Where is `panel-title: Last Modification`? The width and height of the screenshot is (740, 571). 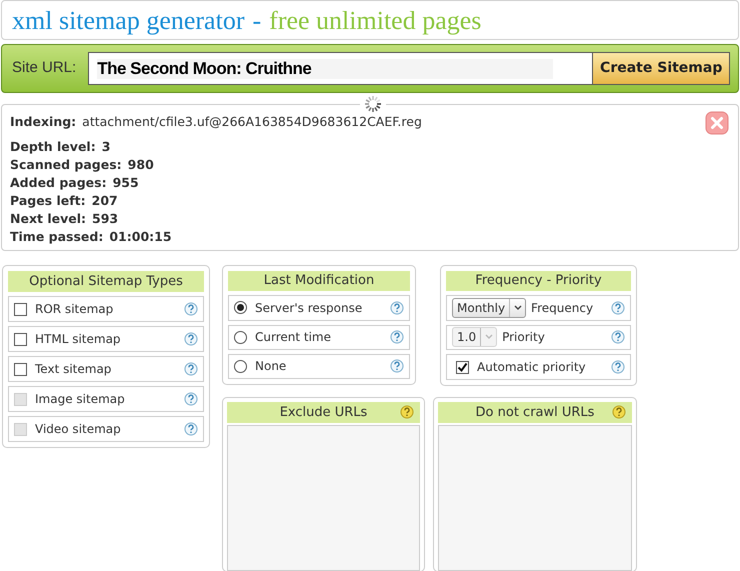
panel-title: Last Modification is located at coordinates (319, 281).